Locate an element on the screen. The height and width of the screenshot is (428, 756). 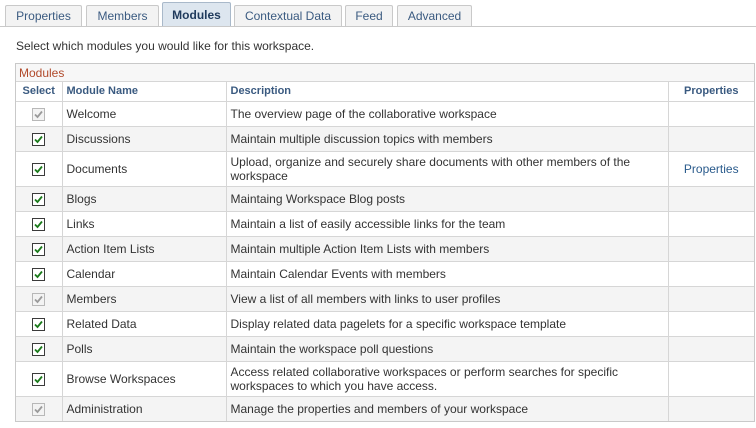
module-description: Maintain the workspace poll questions is located at coordinates (447, 349).